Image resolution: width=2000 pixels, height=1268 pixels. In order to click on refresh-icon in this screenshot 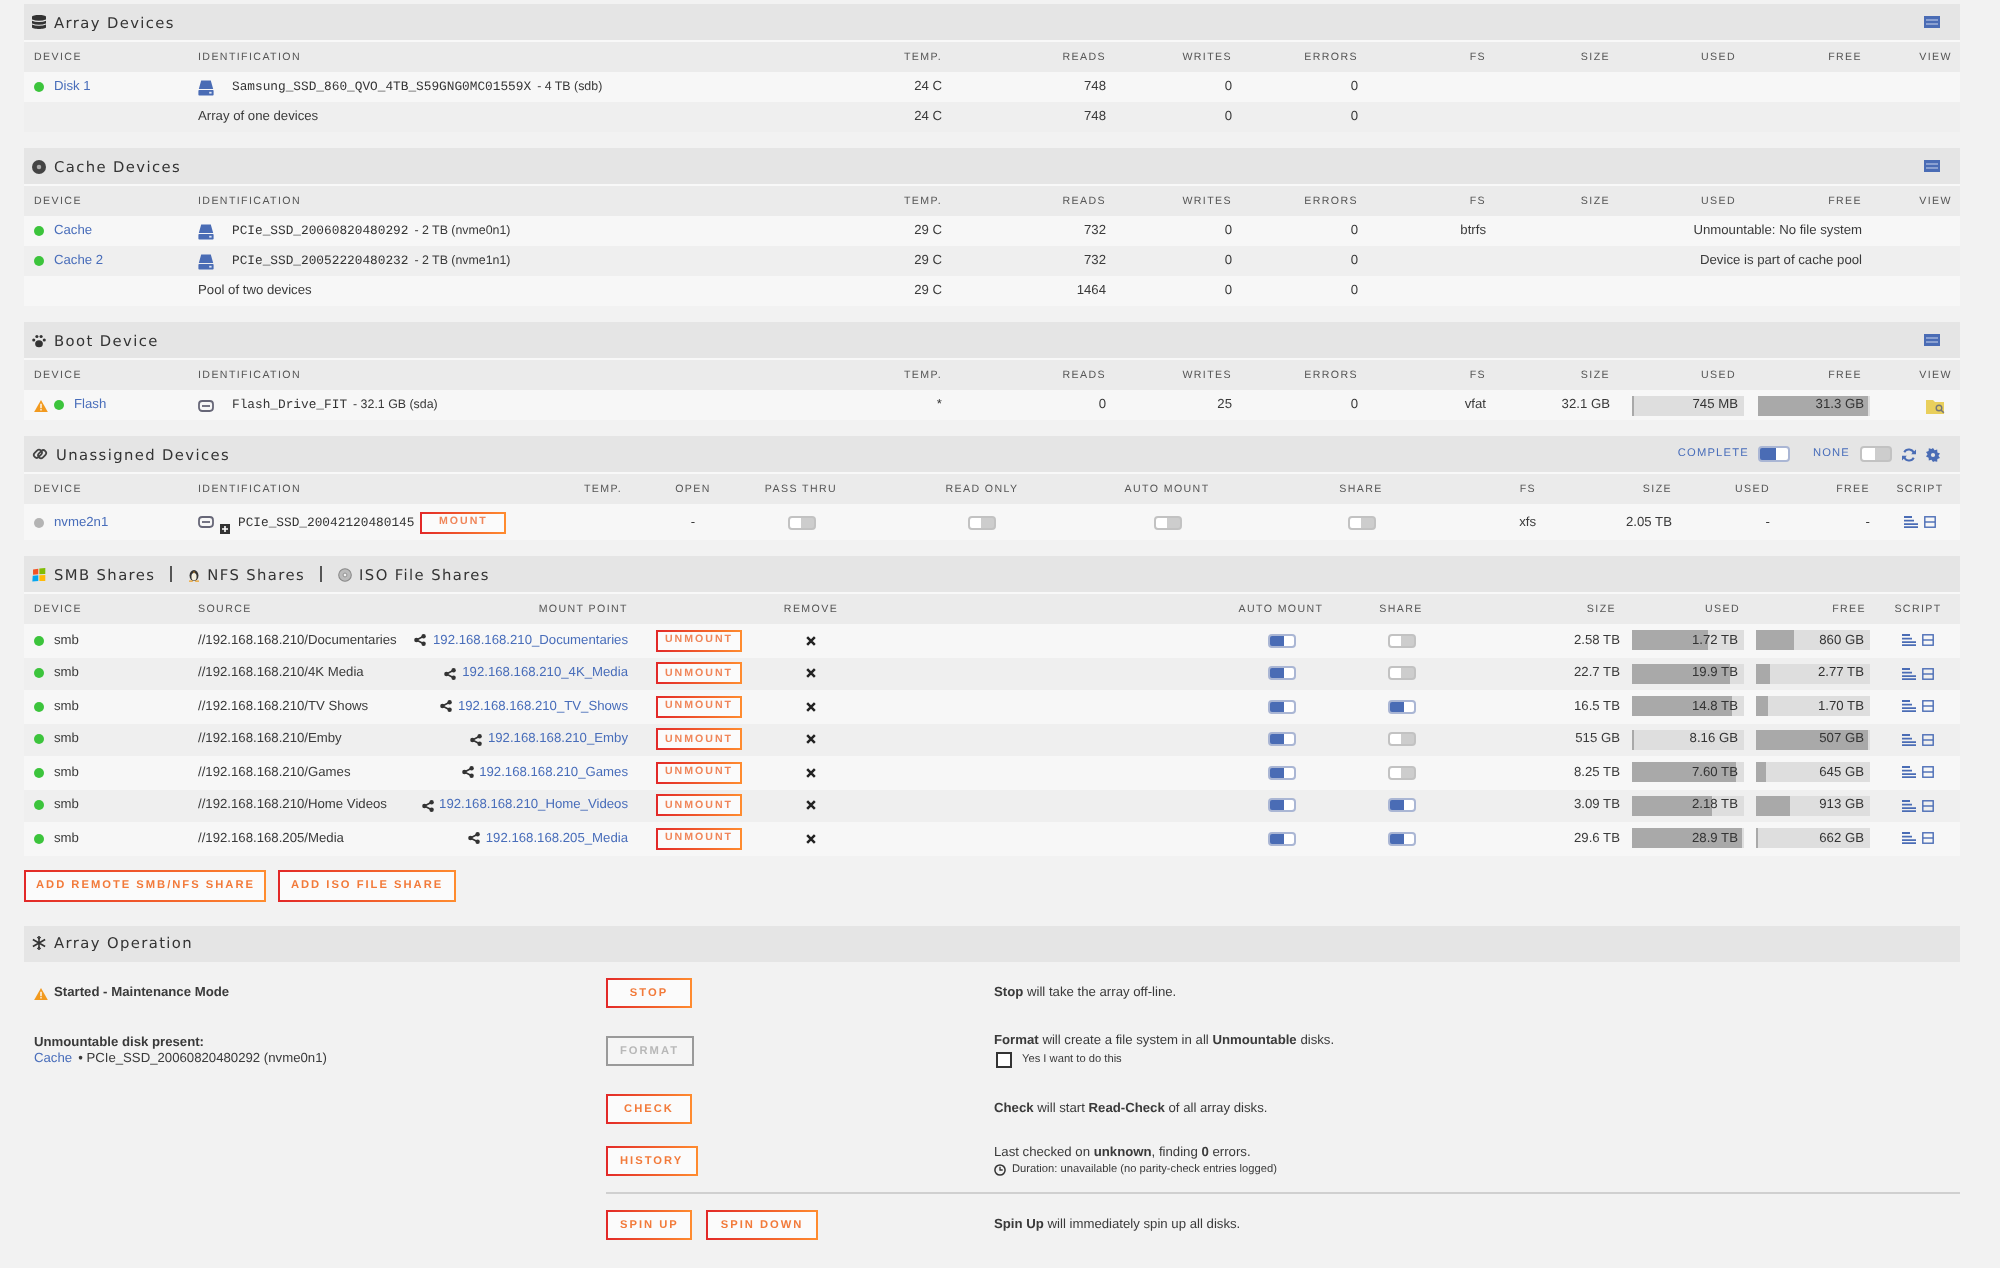, I will do `click(1909, 454)`.